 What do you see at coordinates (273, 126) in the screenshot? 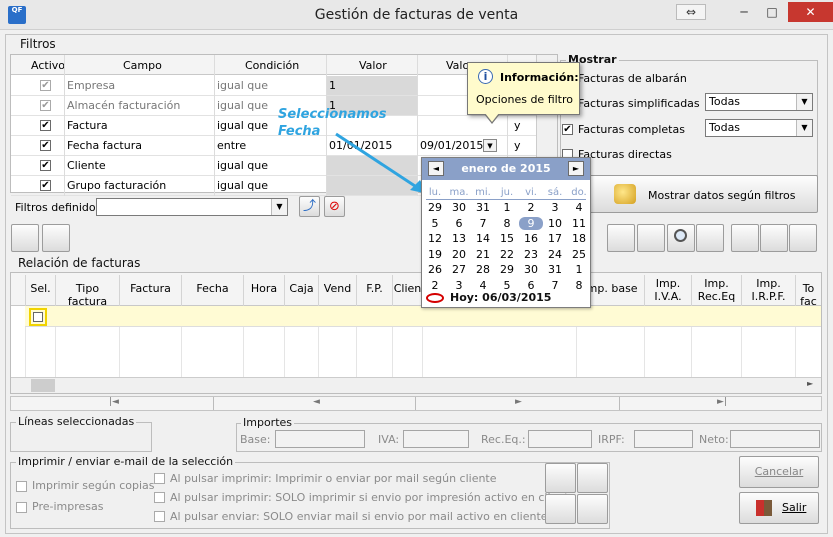
I see `filter-row: ✔ Factura igual que y` at bounding box center [273, 126].